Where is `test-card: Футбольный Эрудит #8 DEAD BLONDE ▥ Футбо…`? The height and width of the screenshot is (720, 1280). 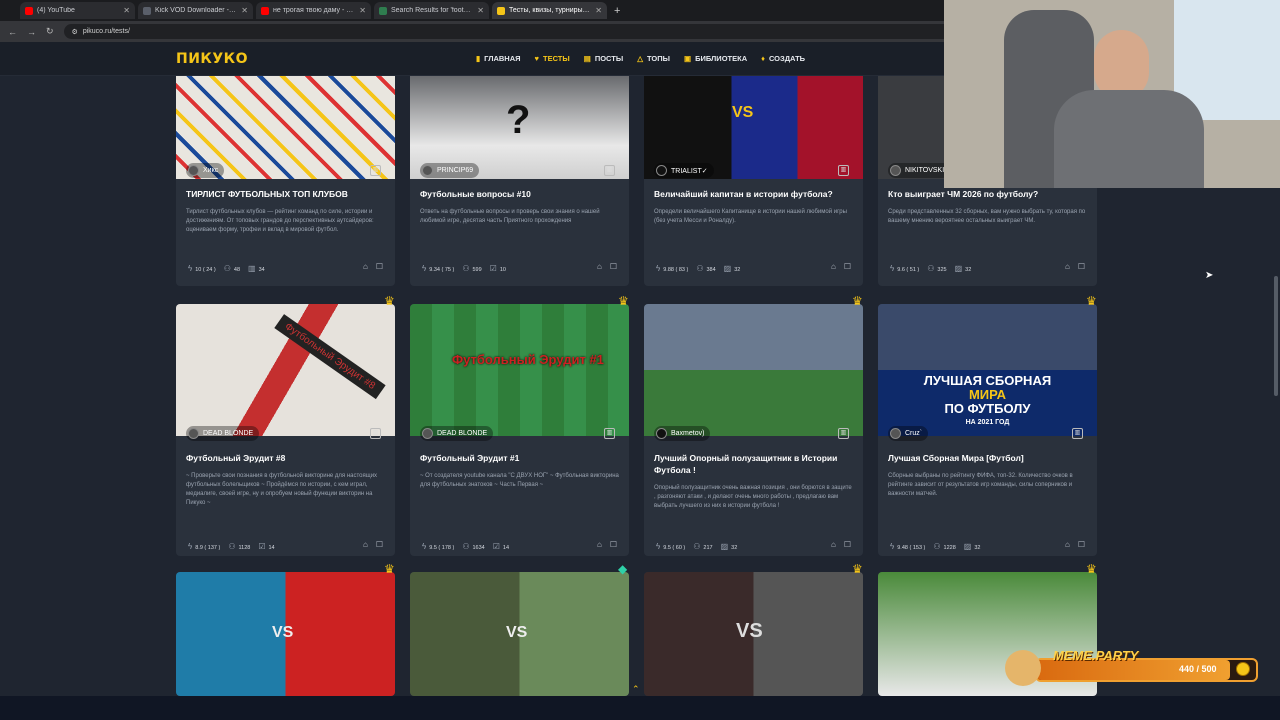 test-card: Футбольный Эрудит #8 DEAD BLONDE ▥ Футбо… is located at coordinates (285, 430).